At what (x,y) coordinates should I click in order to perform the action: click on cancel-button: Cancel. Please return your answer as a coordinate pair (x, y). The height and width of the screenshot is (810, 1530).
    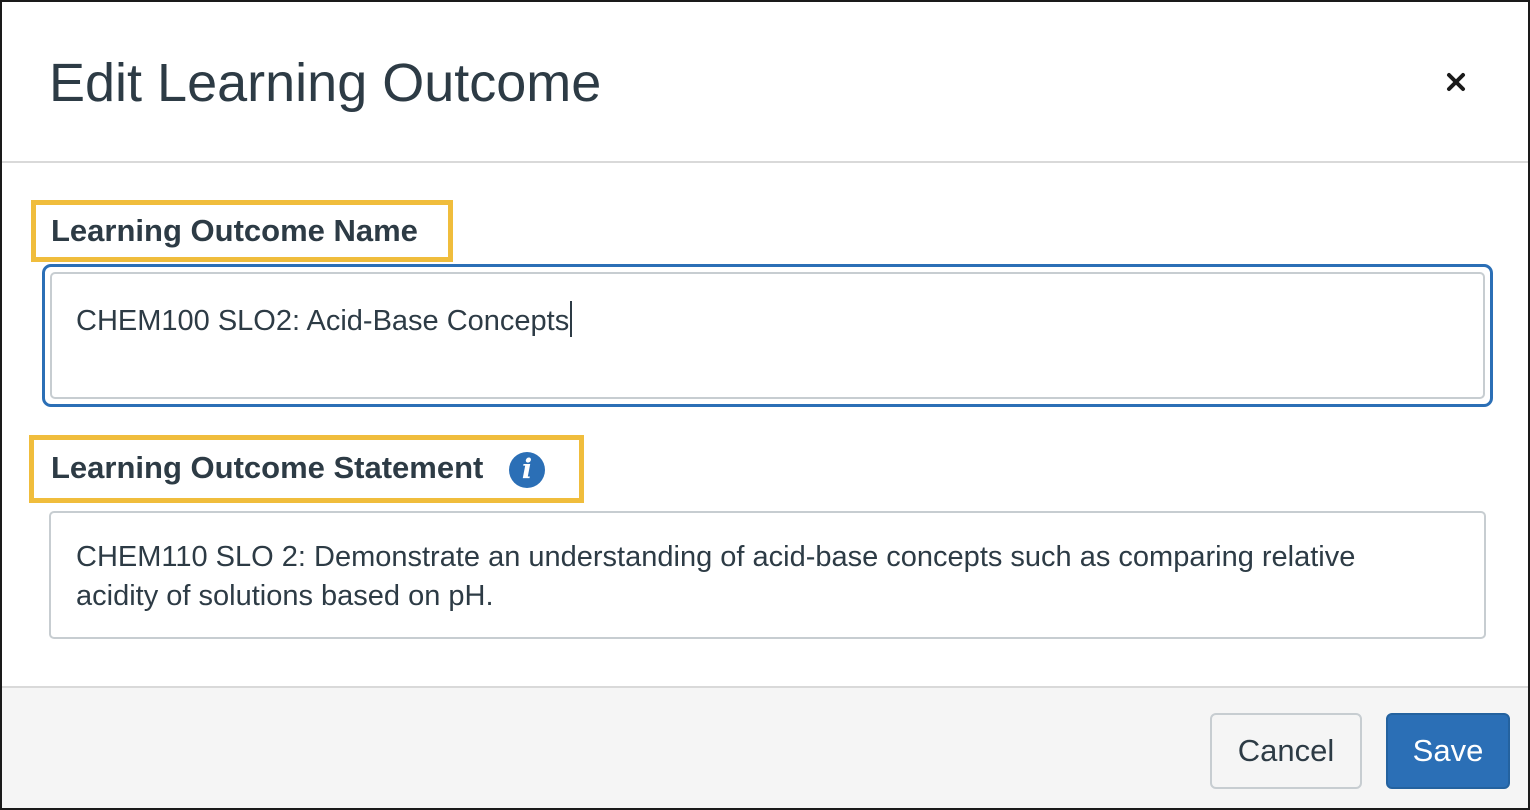
    Looking at the image, I should click on (1286, 751).